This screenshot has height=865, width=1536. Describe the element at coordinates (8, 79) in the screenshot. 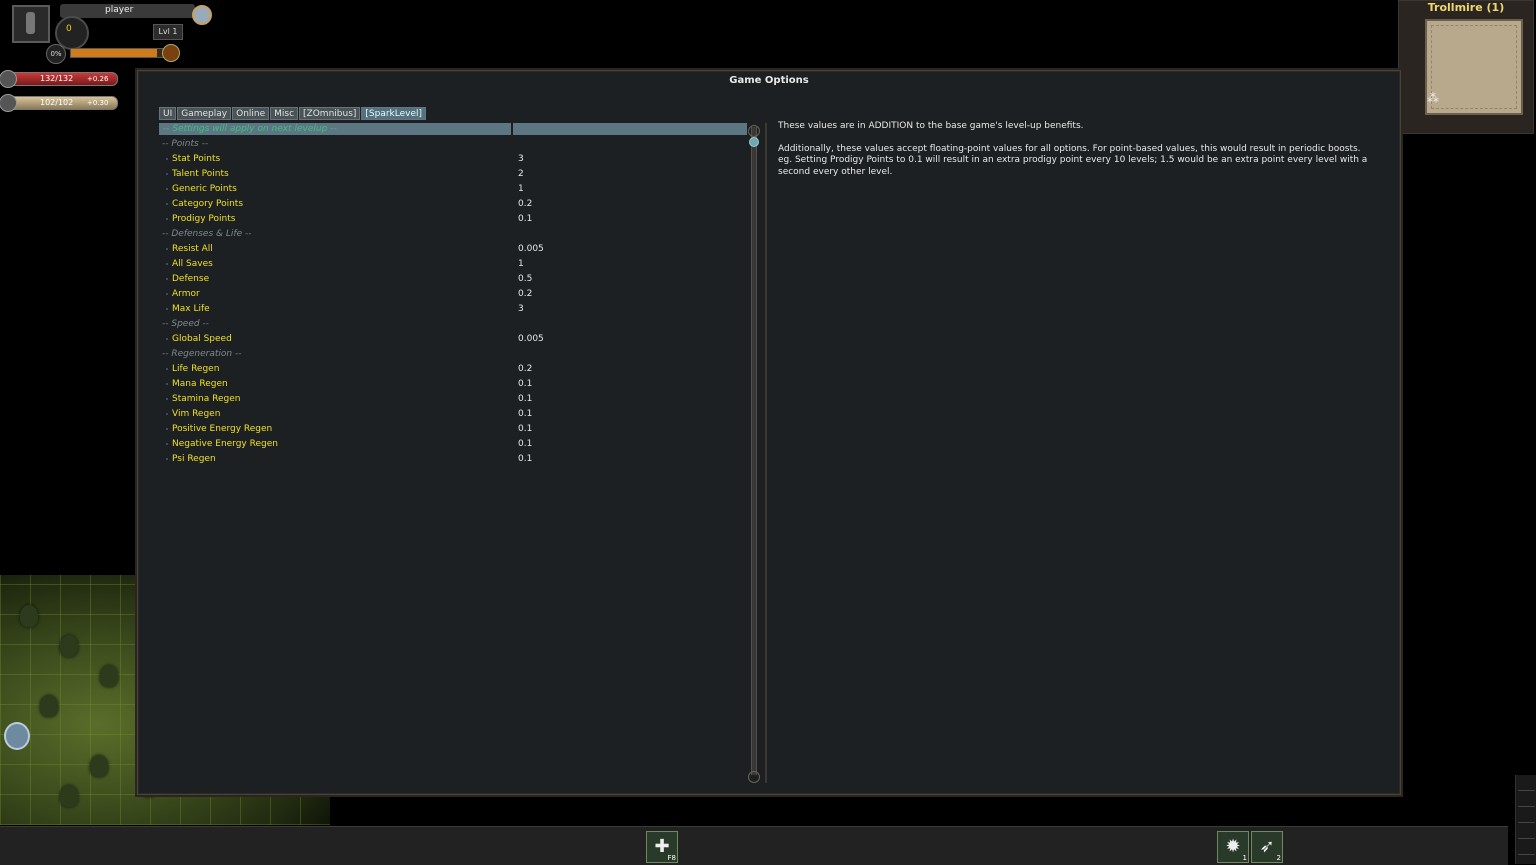

I see `life-icon` at that location.